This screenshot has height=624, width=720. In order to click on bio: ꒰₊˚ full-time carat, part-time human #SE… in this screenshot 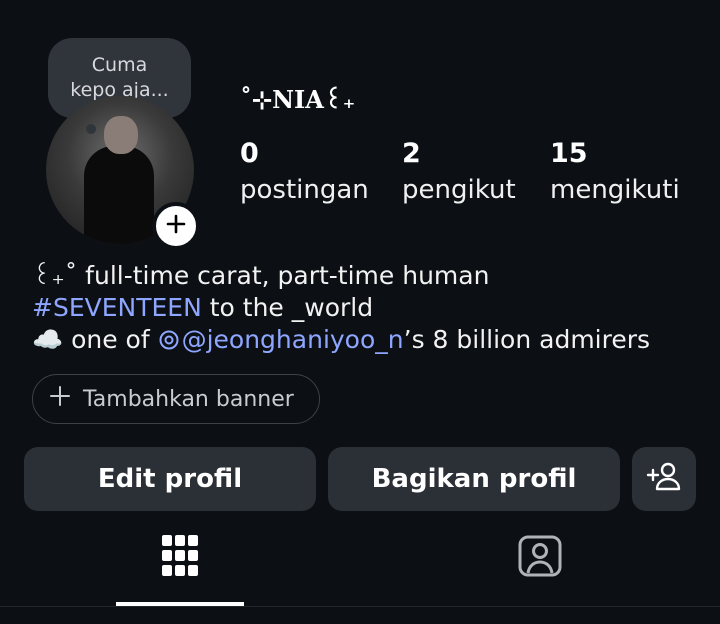, I will do `click(341, 308)`.